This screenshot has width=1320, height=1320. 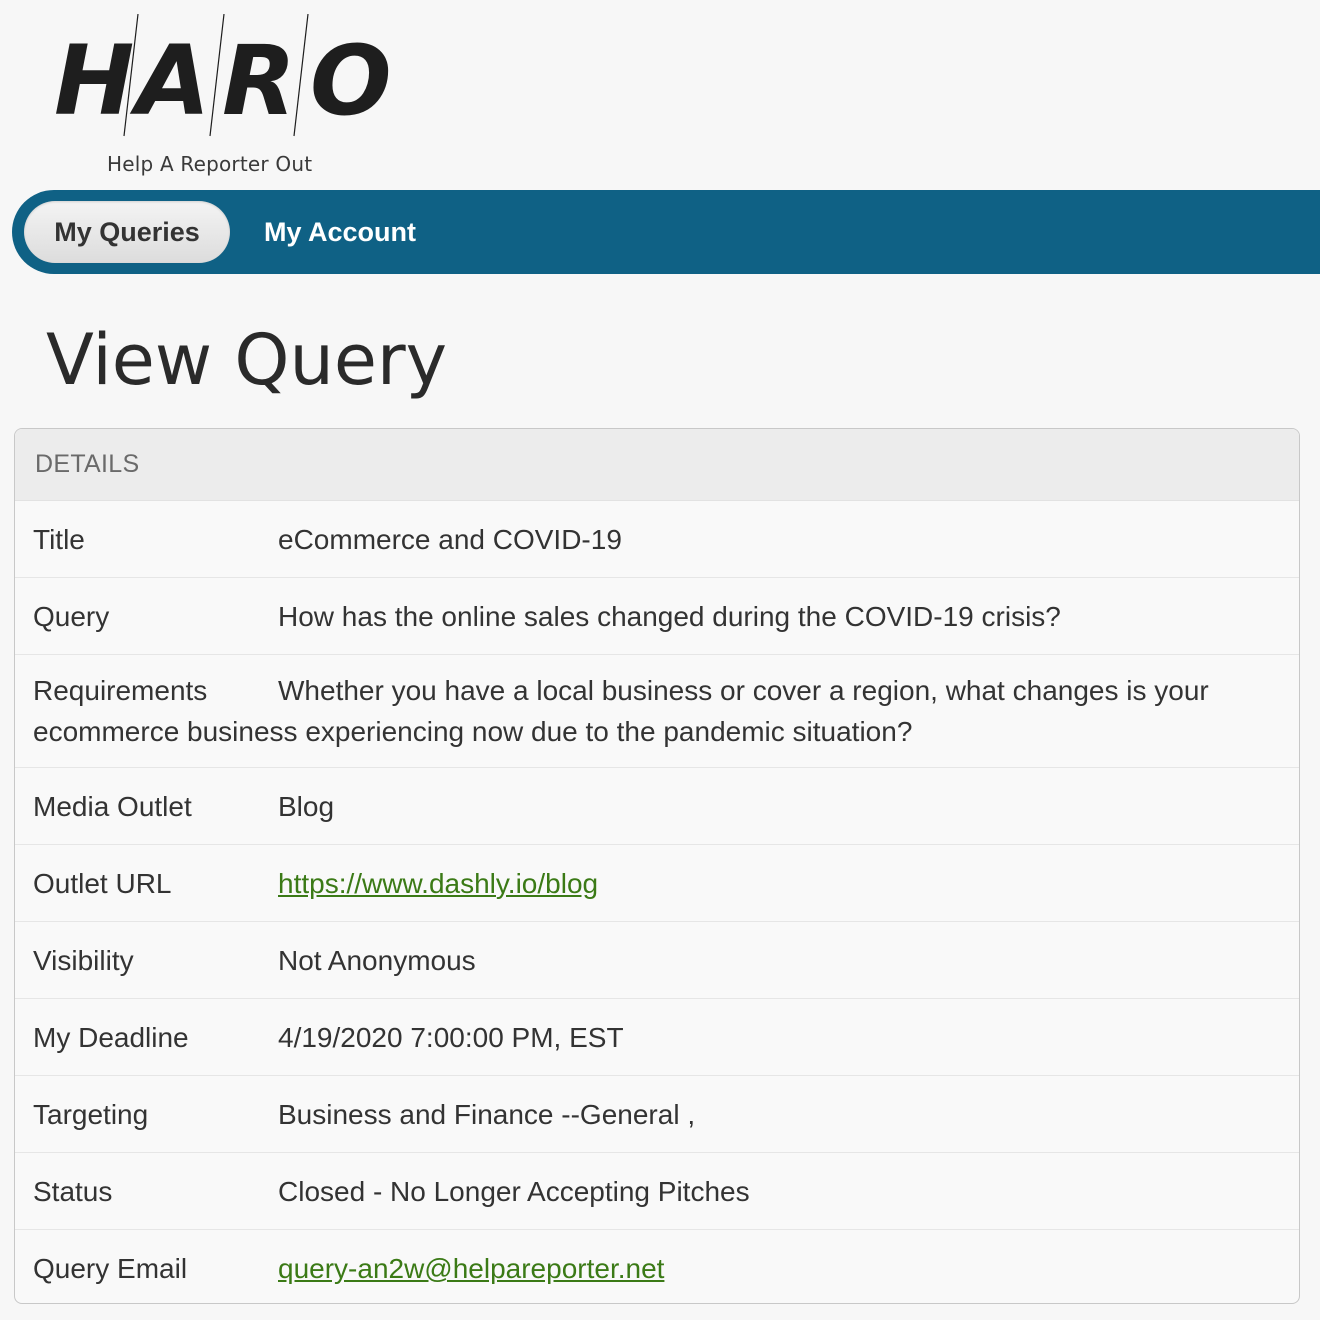 What do you see at coordinates (71, 616) in the screenshot?
I see `detail-label: Query` at bounding box center [71, 616].